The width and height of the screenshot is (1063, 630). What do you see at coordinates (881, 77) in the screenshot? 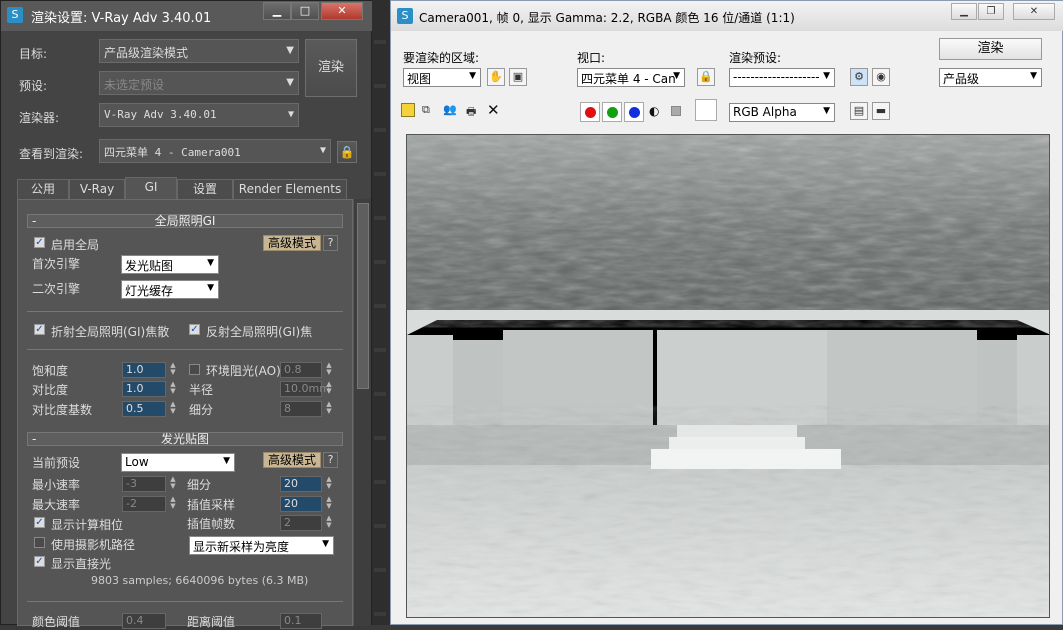
I see `environment-icon: ◉` at bounding box center [881, 77].